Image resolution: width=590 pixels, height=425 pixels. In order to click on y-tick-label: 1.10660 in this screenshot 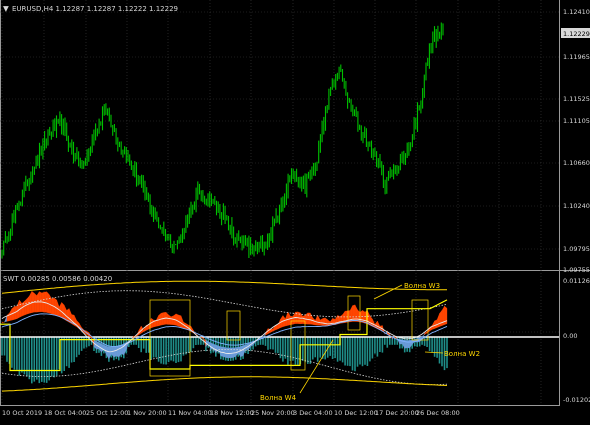, I will do `click(576, 163)`.